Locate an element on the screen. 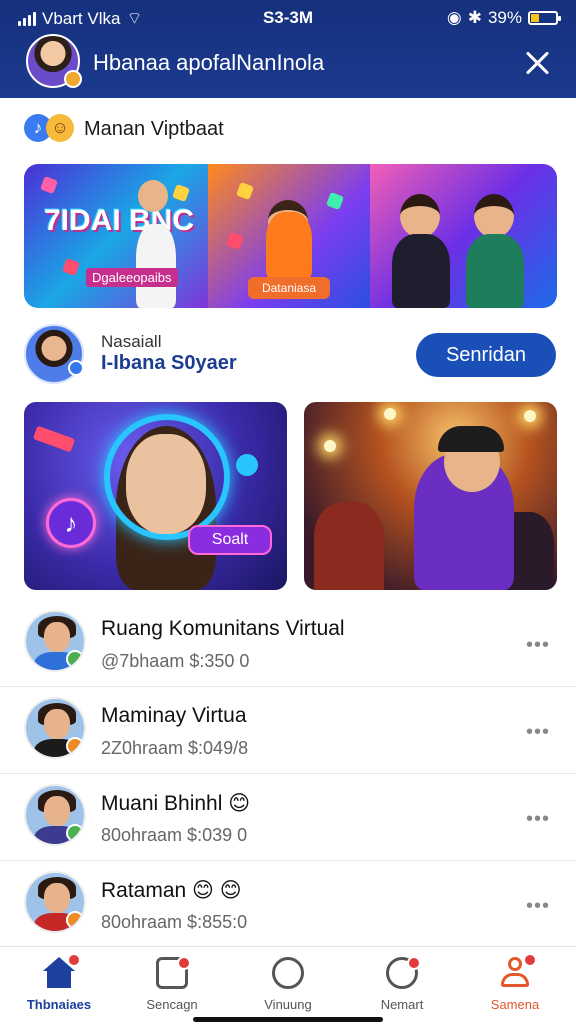 The image size is (576, 1024). list-item: Muani Bhinhl 😊 80ohraam $:039 0 ••• is located at coordinates (288, 817).